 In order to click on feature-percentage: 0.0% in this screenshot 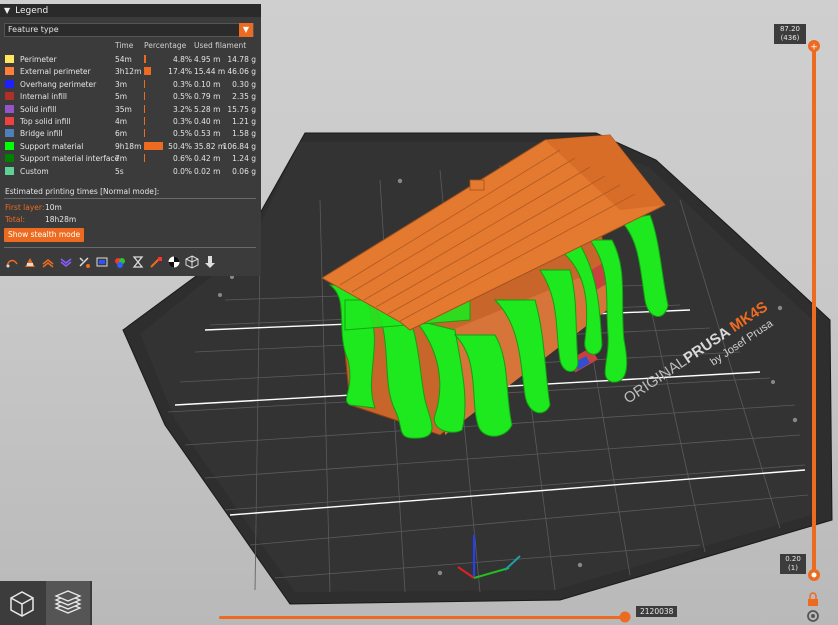, I will do `click(182, 171)`.